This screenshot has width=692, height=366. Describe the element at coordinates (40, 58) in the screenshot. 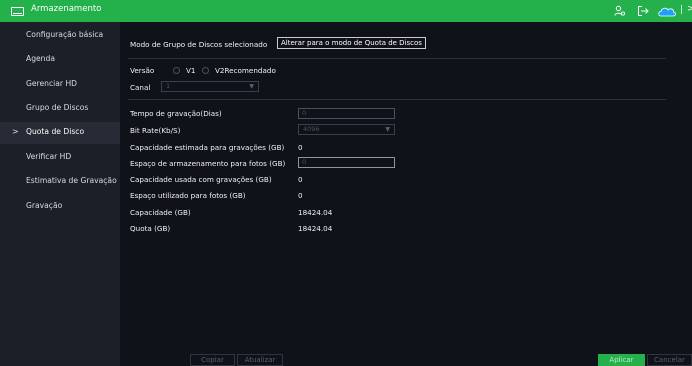

I see `sidebar-item-label: Agenda` at that location.